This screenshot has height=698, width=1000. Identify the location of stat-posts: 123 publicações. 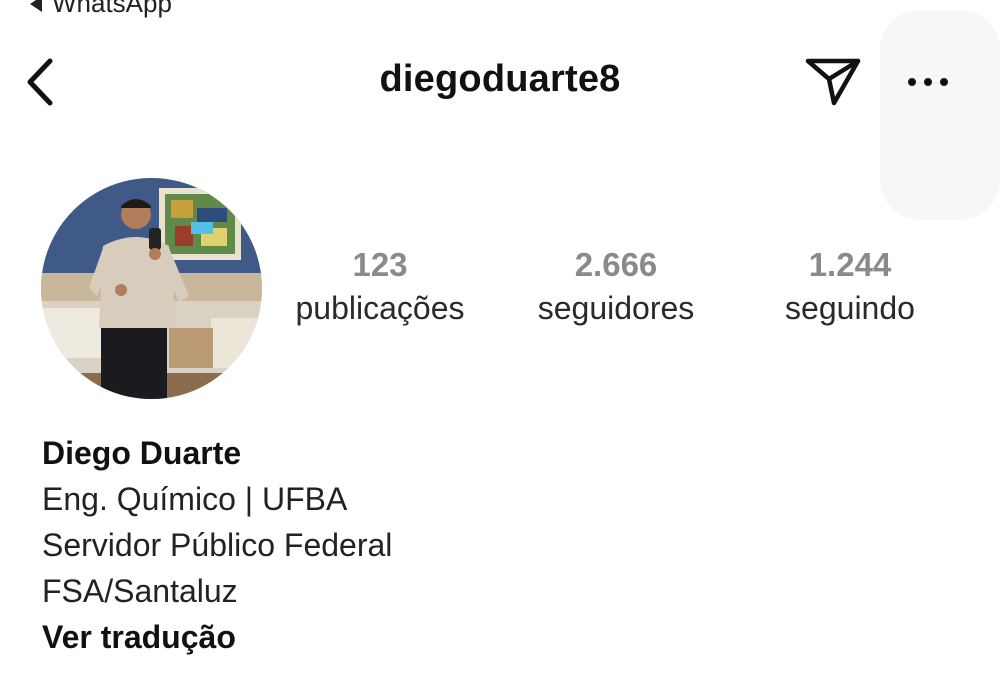
(380, 285).